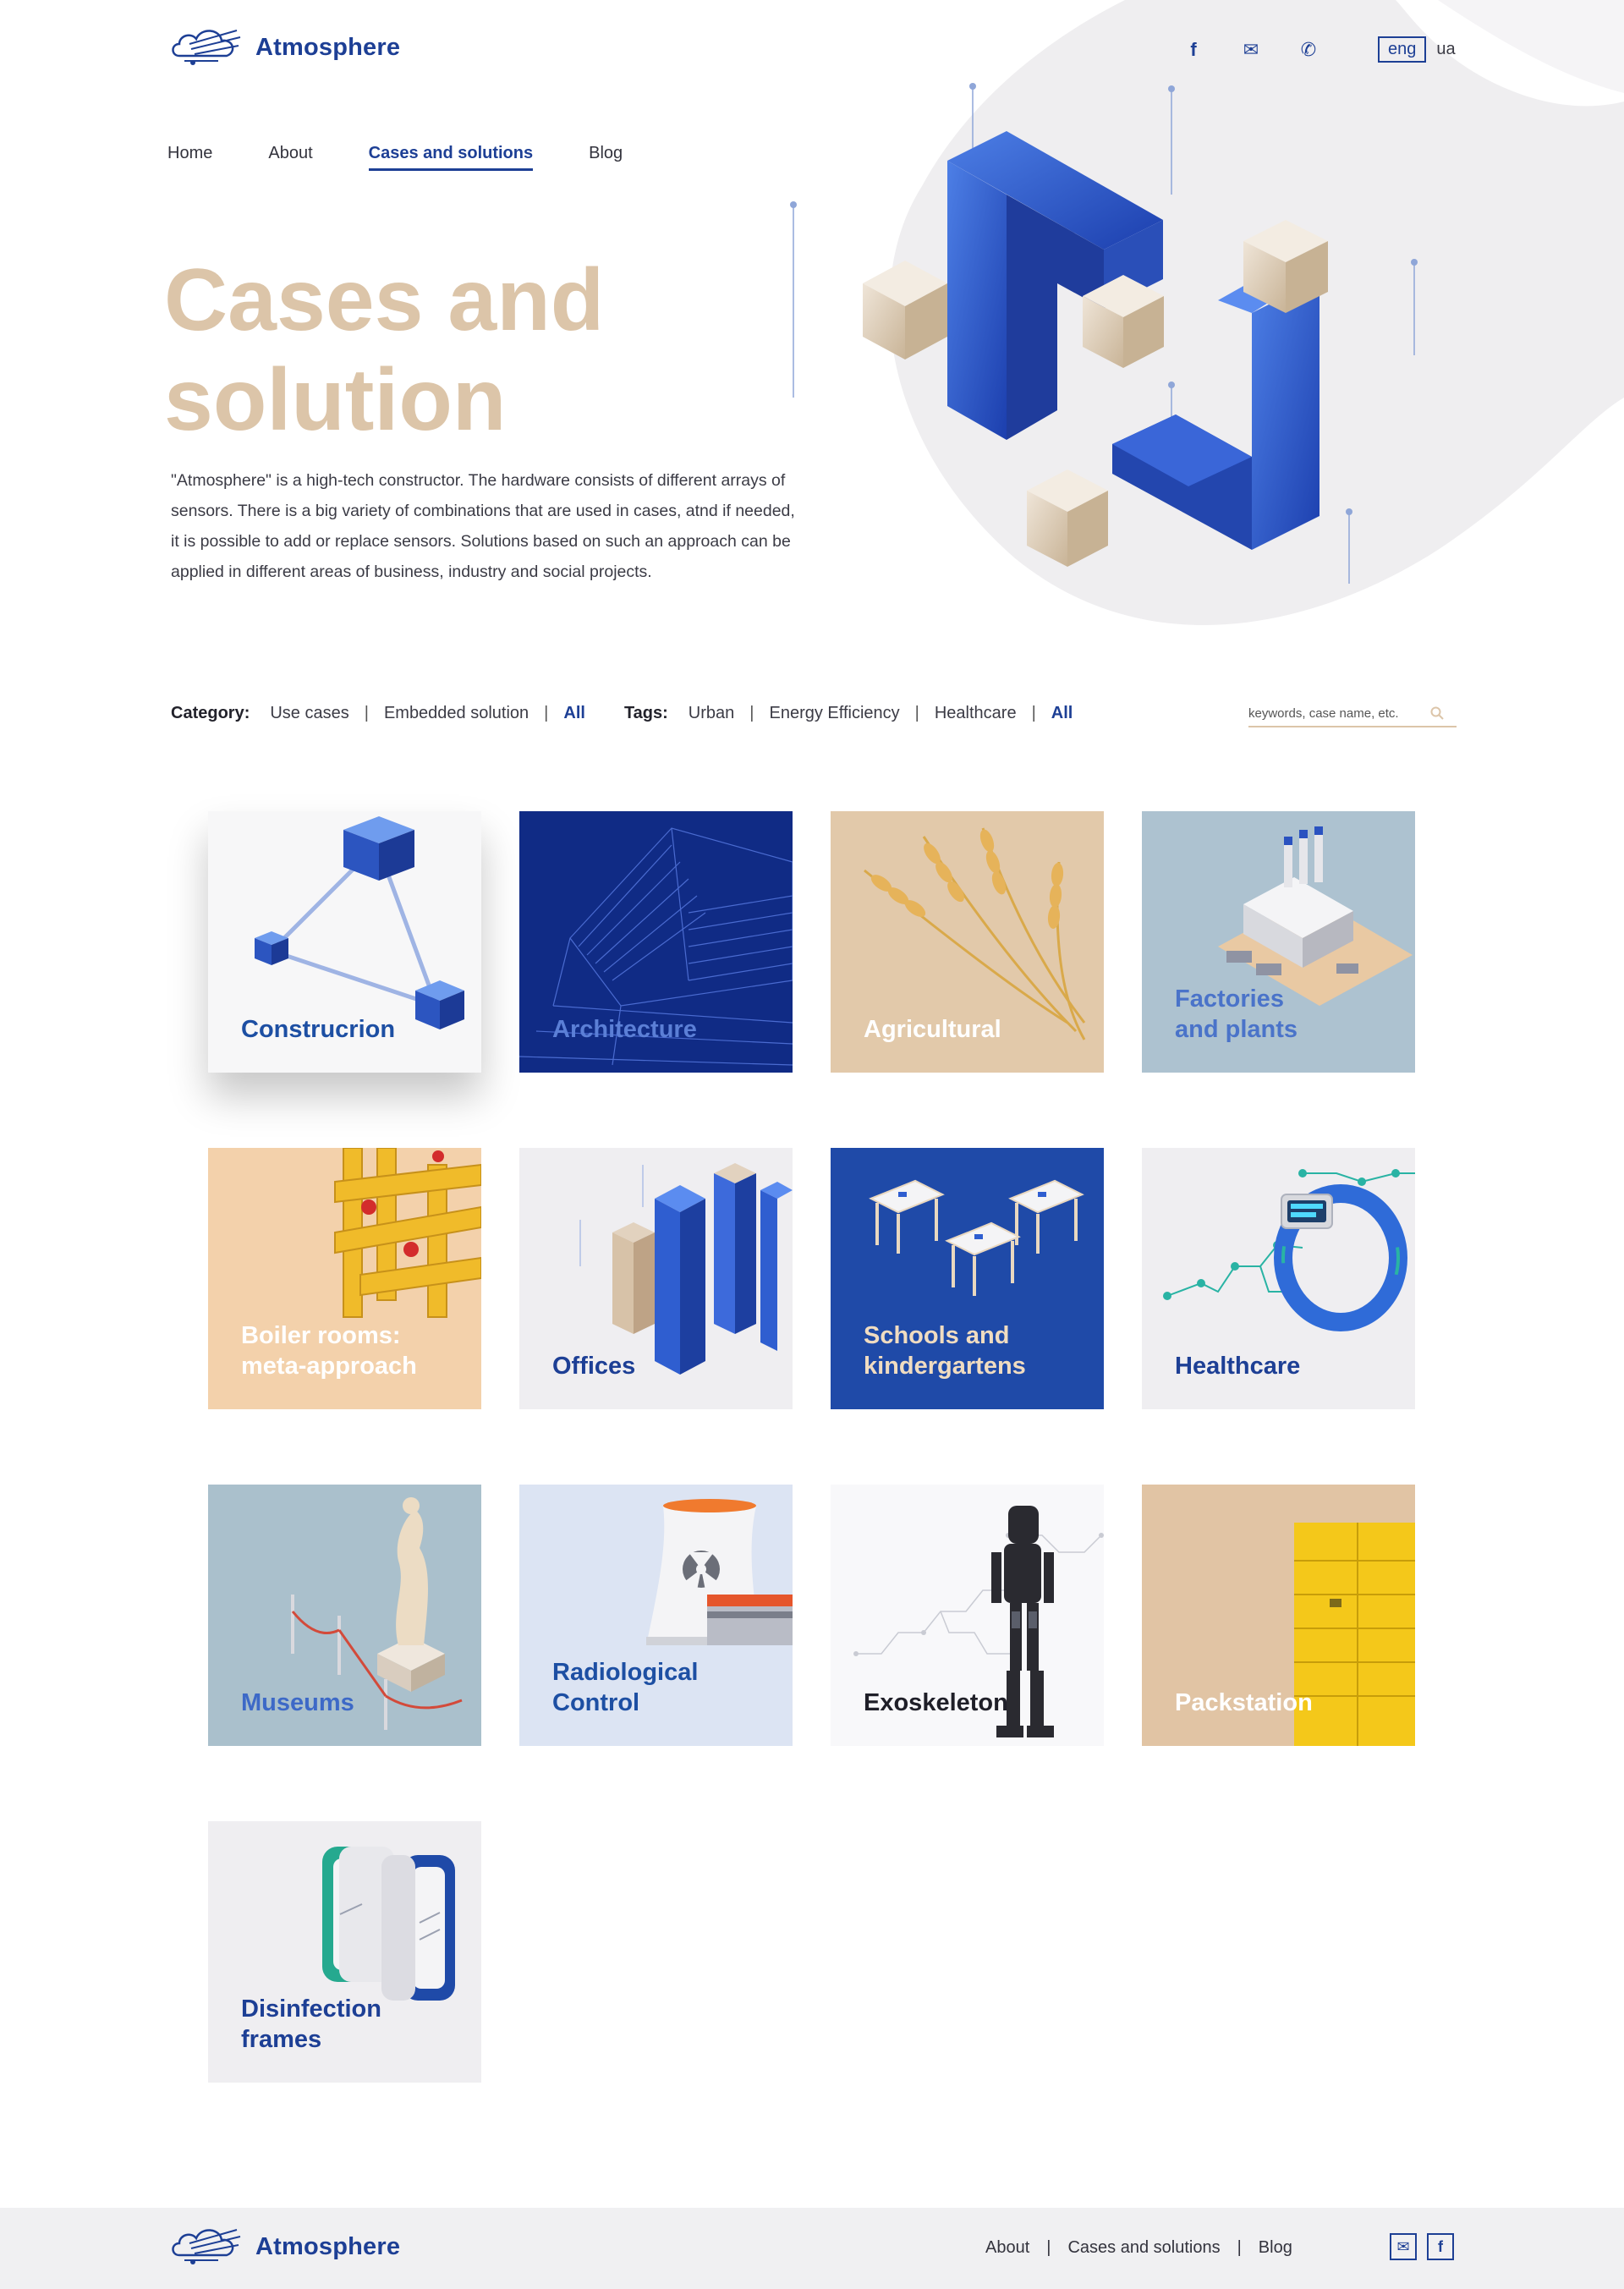 The width and height of the screenshot is (1624, 2289). Describe the element at coordinates (329, 1350) in the screenshot. I see `case-label: Boiler rooms: meta-approach` at that location.